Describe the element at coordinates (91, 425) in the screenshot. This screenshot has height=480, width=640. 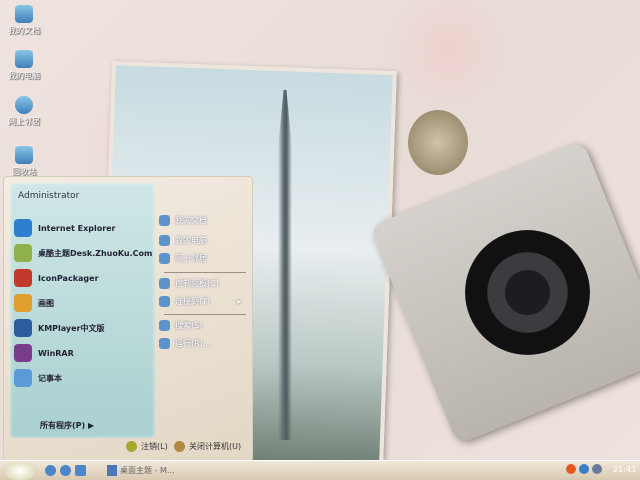
I see `arrow-right-icon: ▶` at that location.